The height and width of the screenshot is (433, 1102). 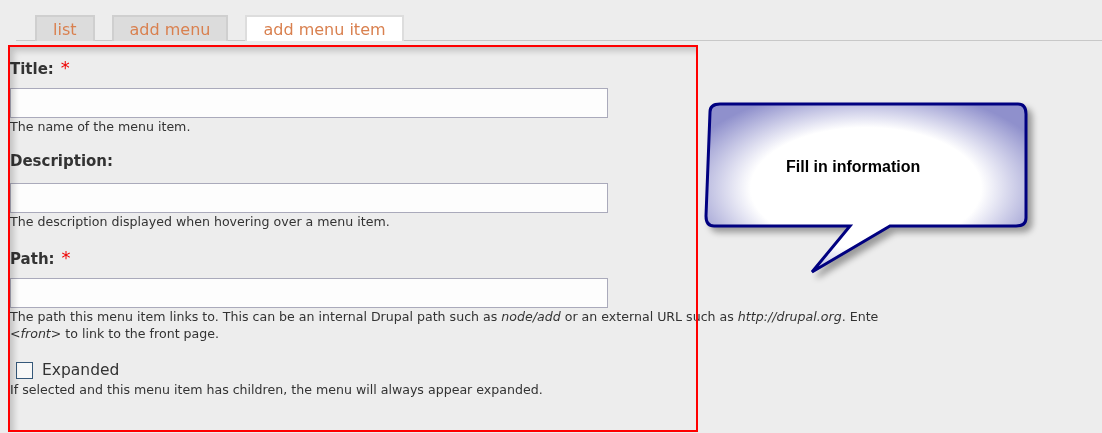 I want to click on tab: add menu, so click(x=170, y=28).